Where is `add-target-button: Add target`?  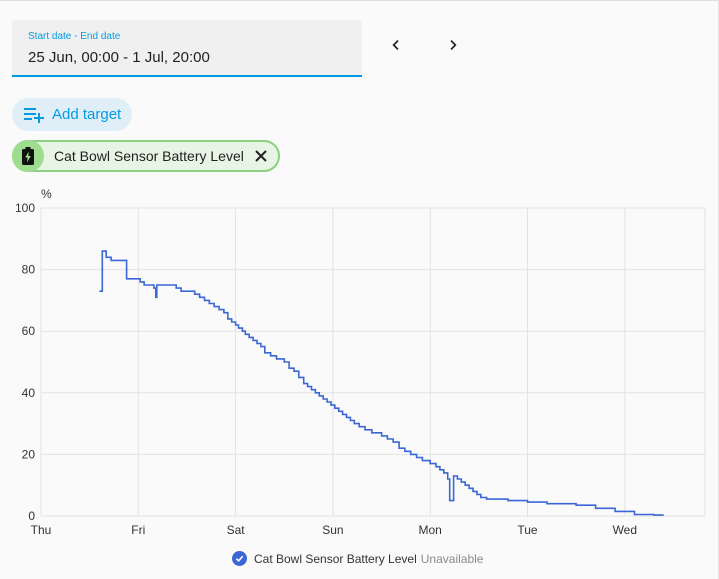 add-target-button: Add target is located at coordinates (72, 114).